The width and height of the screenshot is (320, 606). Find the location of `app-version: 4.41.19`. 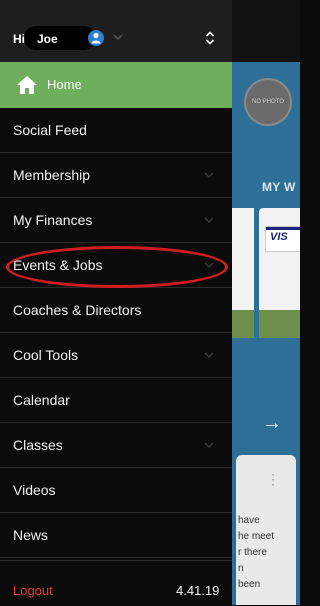

app-version: 4.41.19 is located at coordinates (198, 590).